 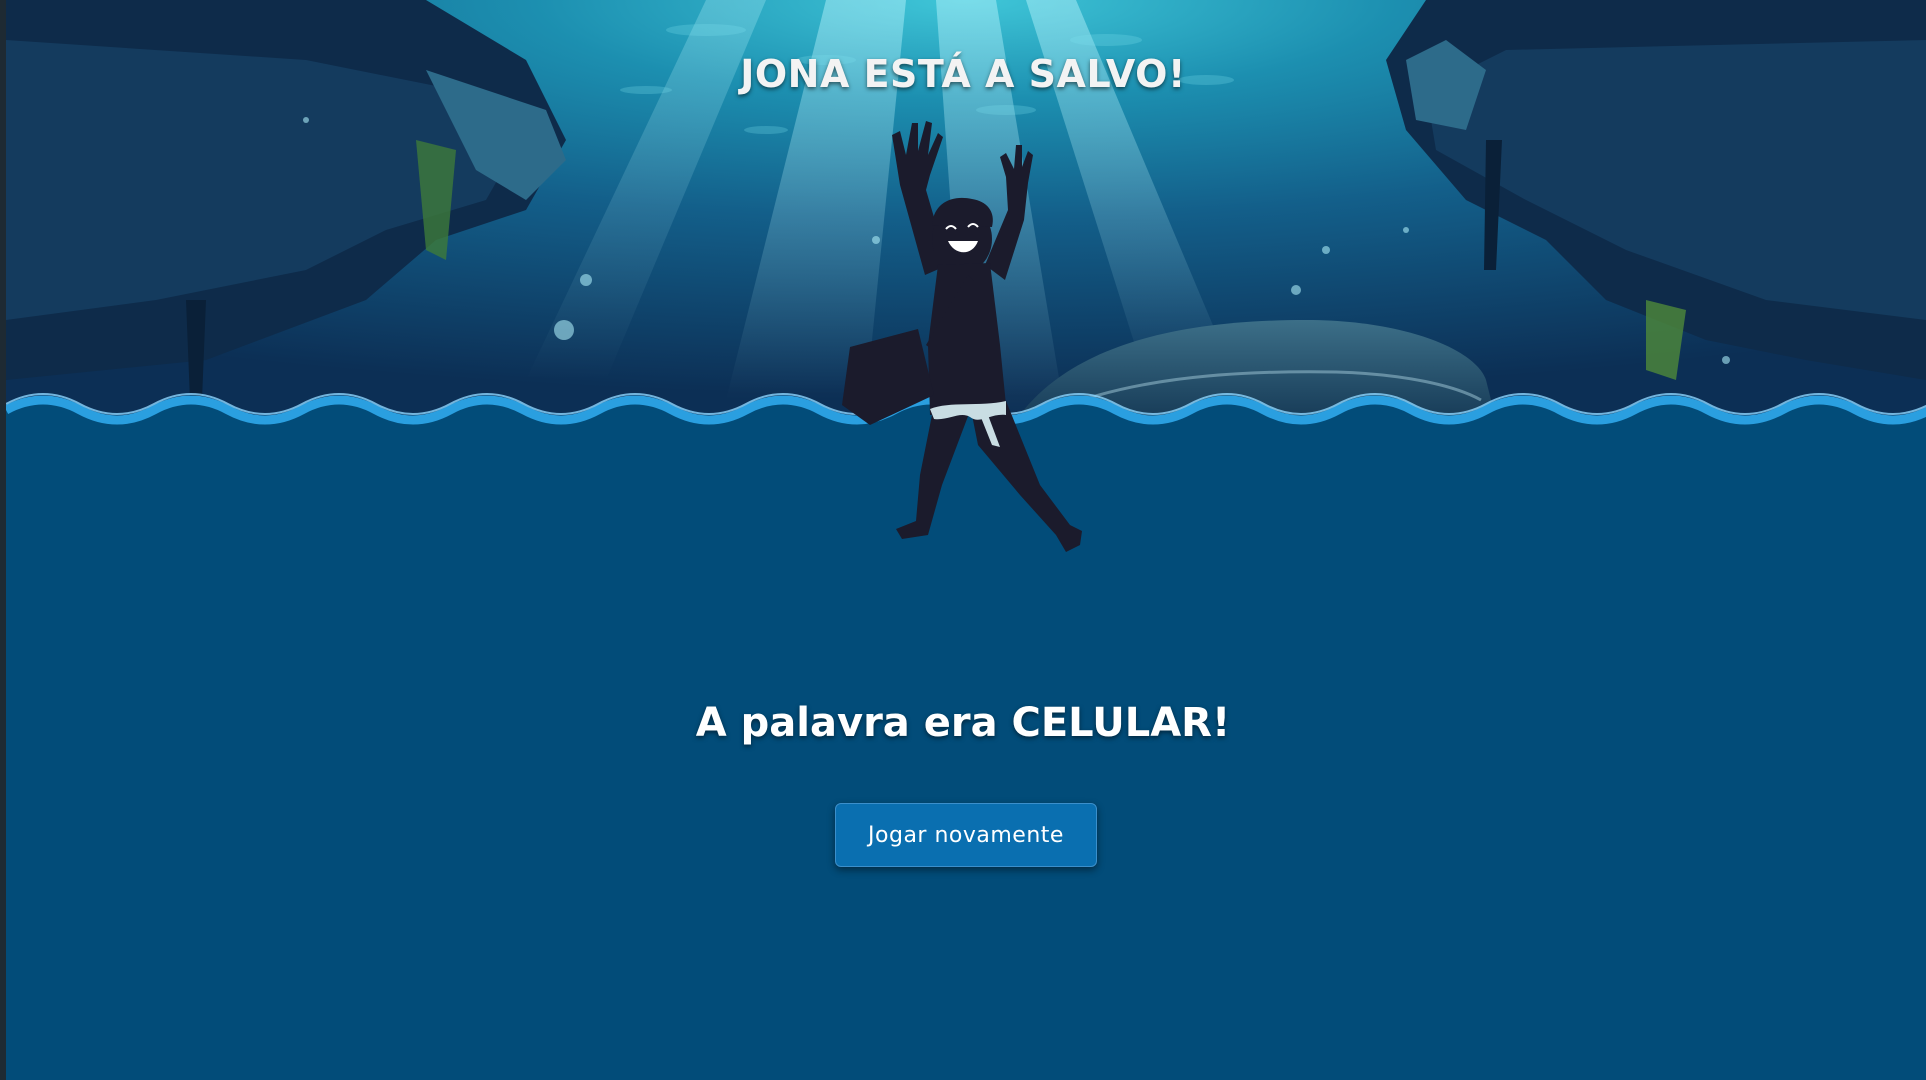 What do you see at coordinates (966, 835) in the screenshot?
I see `play-again-button: Jogar novamente` at bounding box center [966, 835].